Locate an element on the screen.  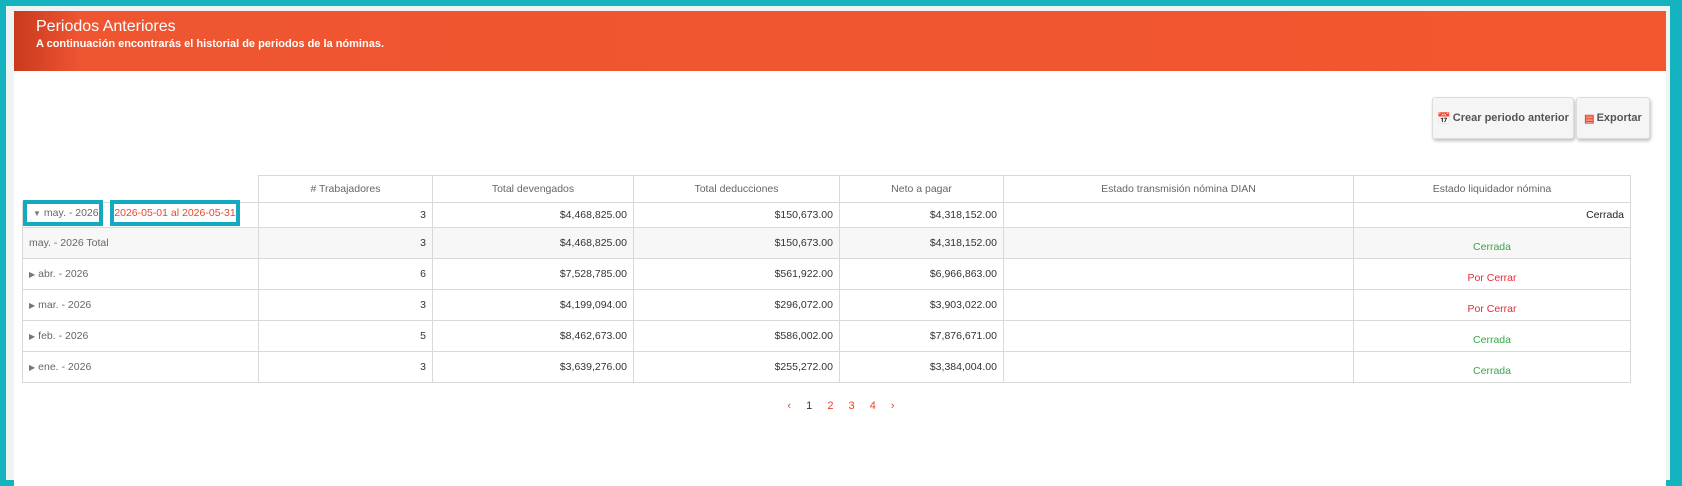
cell-trabajadores: 6 is located at coordinates (345, 274).